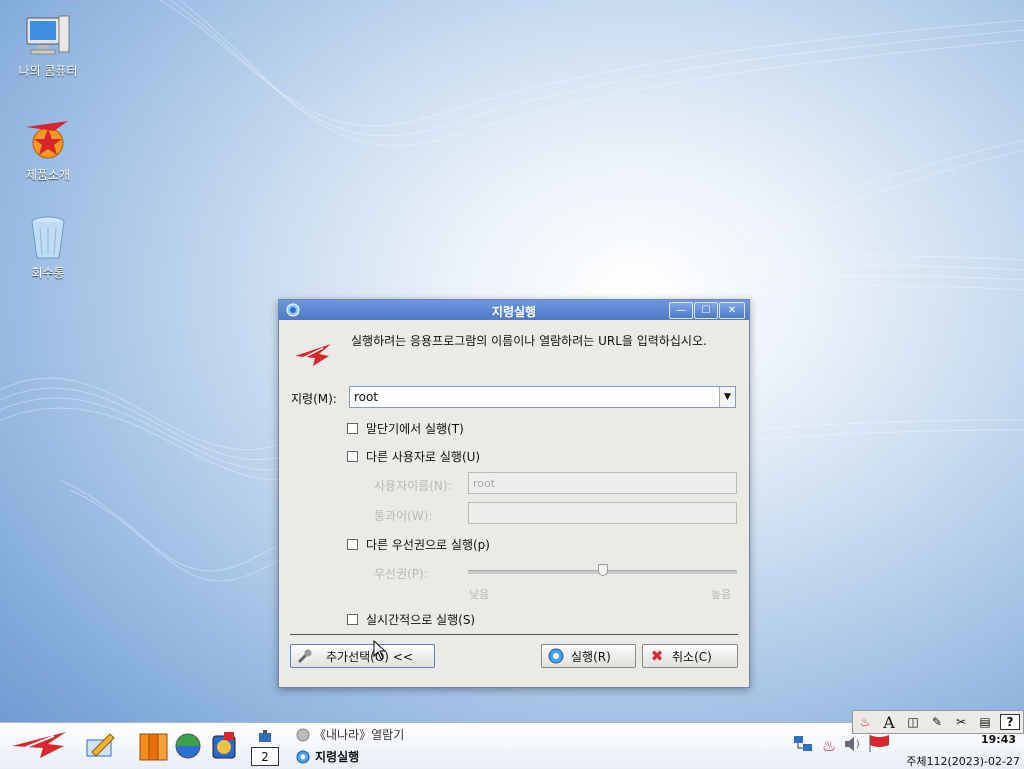  What do you see at coordinates (879, 743) in the screenshot?
I see `red-flag-icon` at bounding box center [879, 743].